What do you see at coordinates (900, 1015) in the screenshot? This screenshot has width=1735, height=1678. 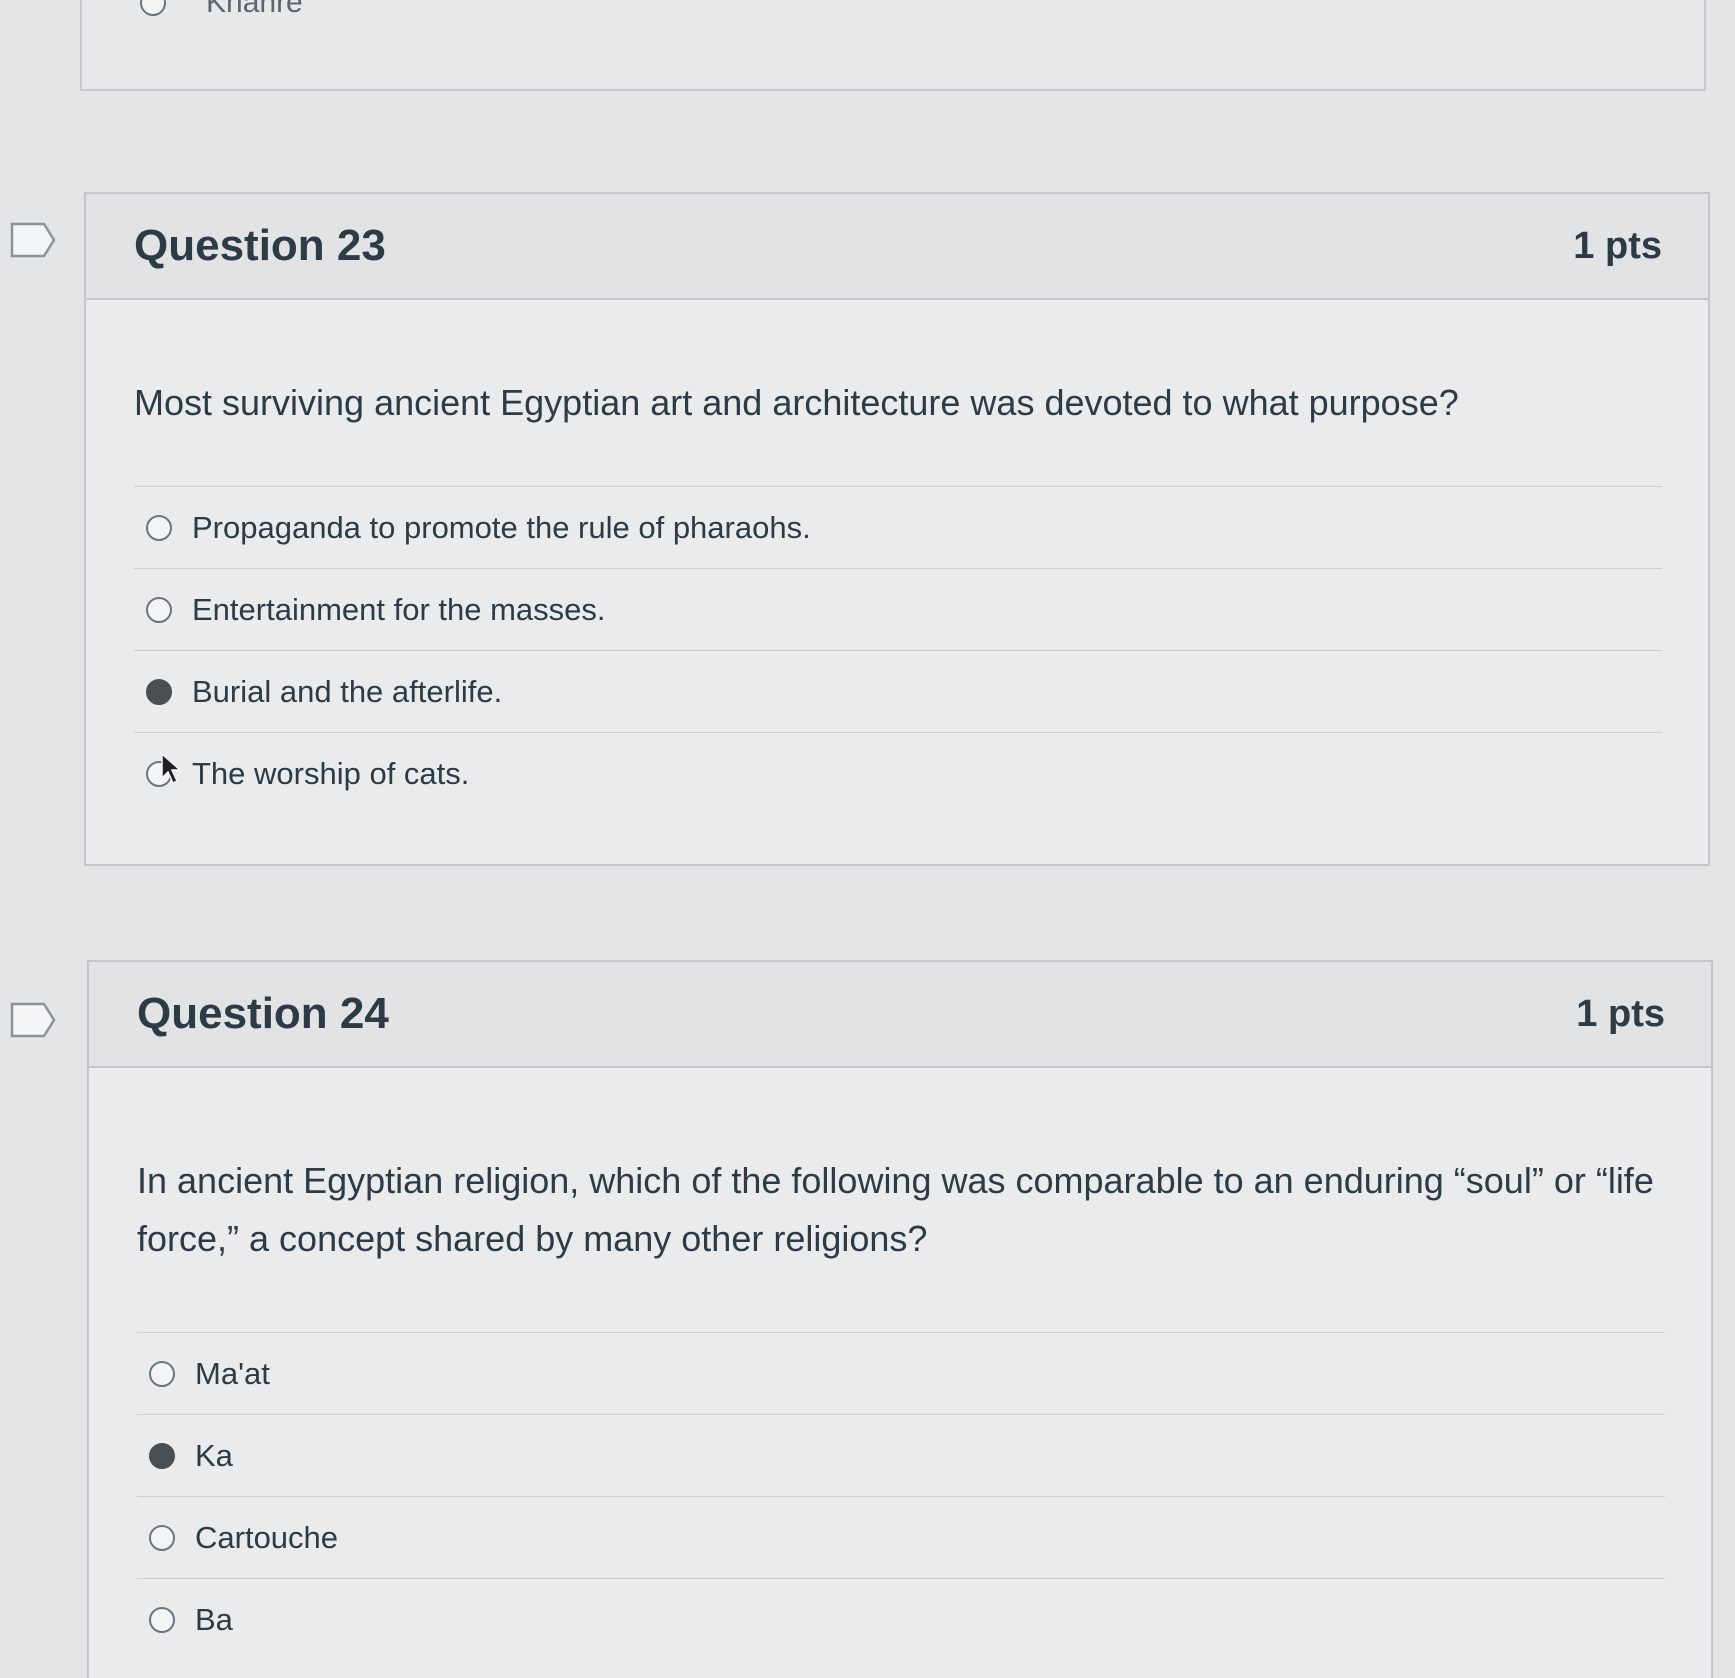 I see `question-header: Question 24 1 pts` at bounding box center [900, 1015].